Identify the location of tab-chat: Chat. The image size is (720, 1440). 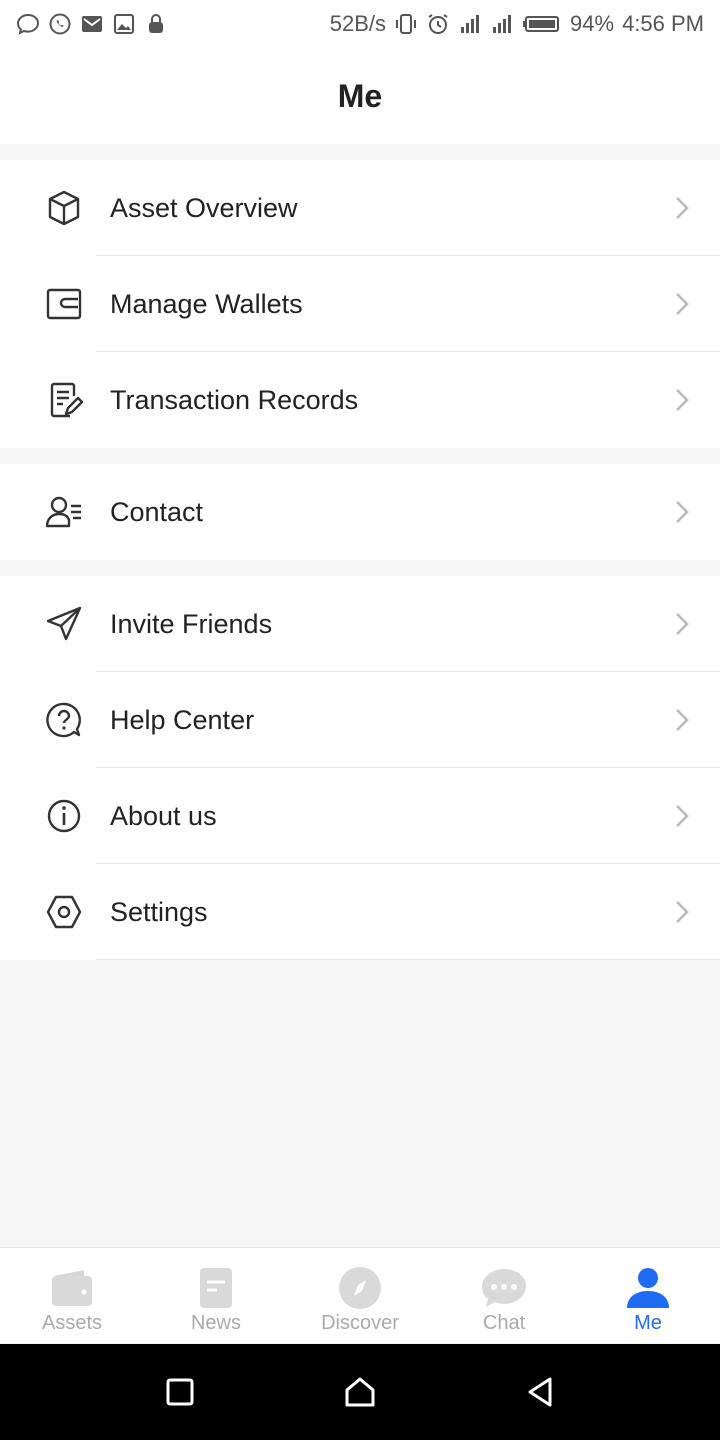
(504, 1295).